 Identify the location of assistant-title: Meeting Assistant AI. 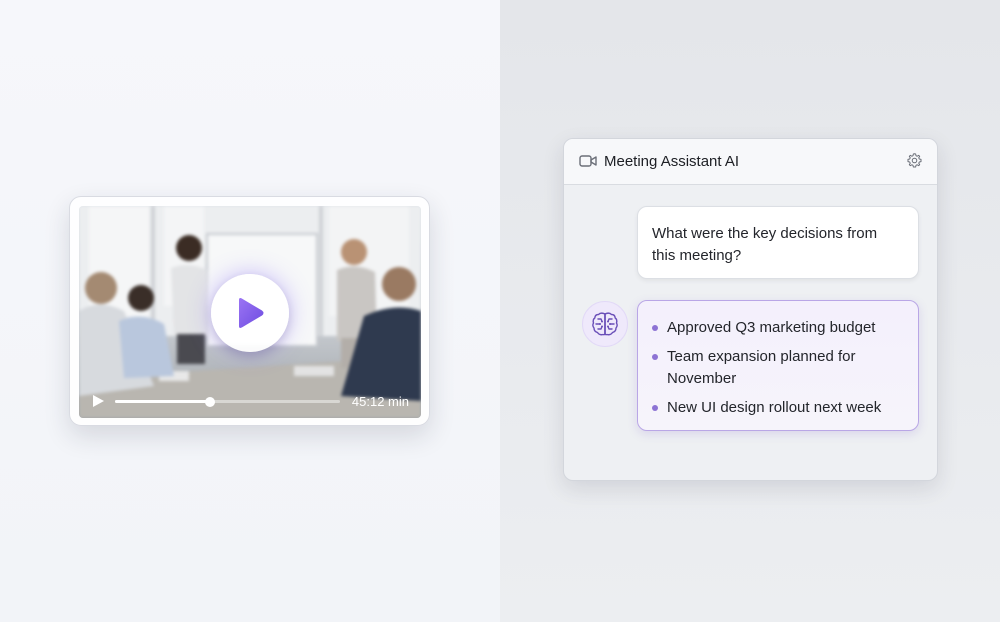
(672, 161).